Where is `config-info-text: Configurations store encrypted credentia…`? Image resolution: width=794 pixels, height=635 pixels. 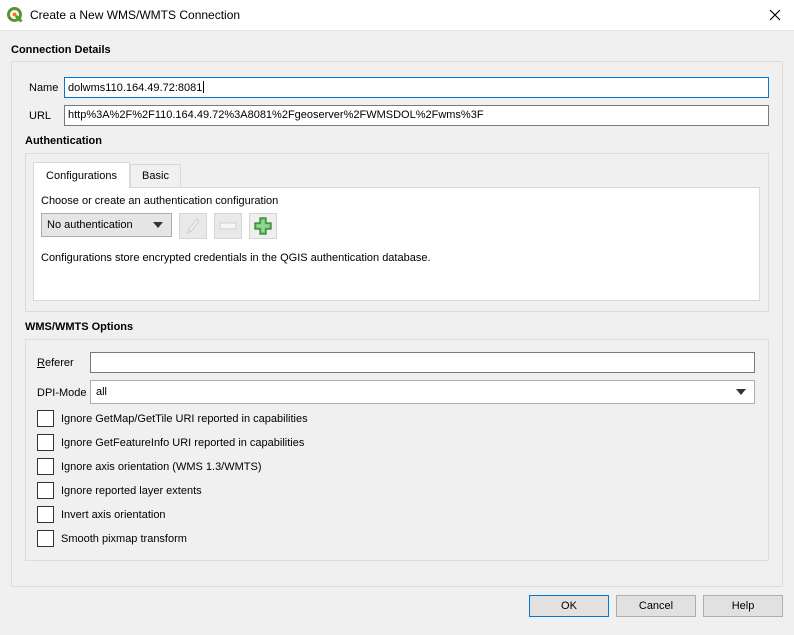
config-info-text: Configurations store encrypted credentia… is located at coordinates (236, 258).